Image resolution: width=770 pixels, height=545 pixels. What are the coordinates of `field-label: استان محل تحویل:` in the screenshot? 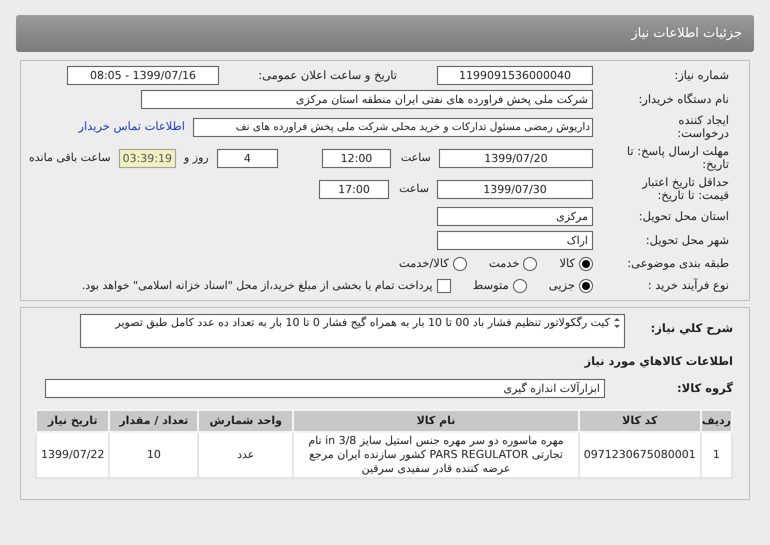 It's located at (683, 216).